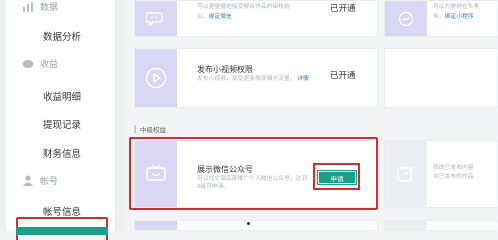 This screenshot has height=240, width=498. I want to click on content-gutter, so click(121, 115).